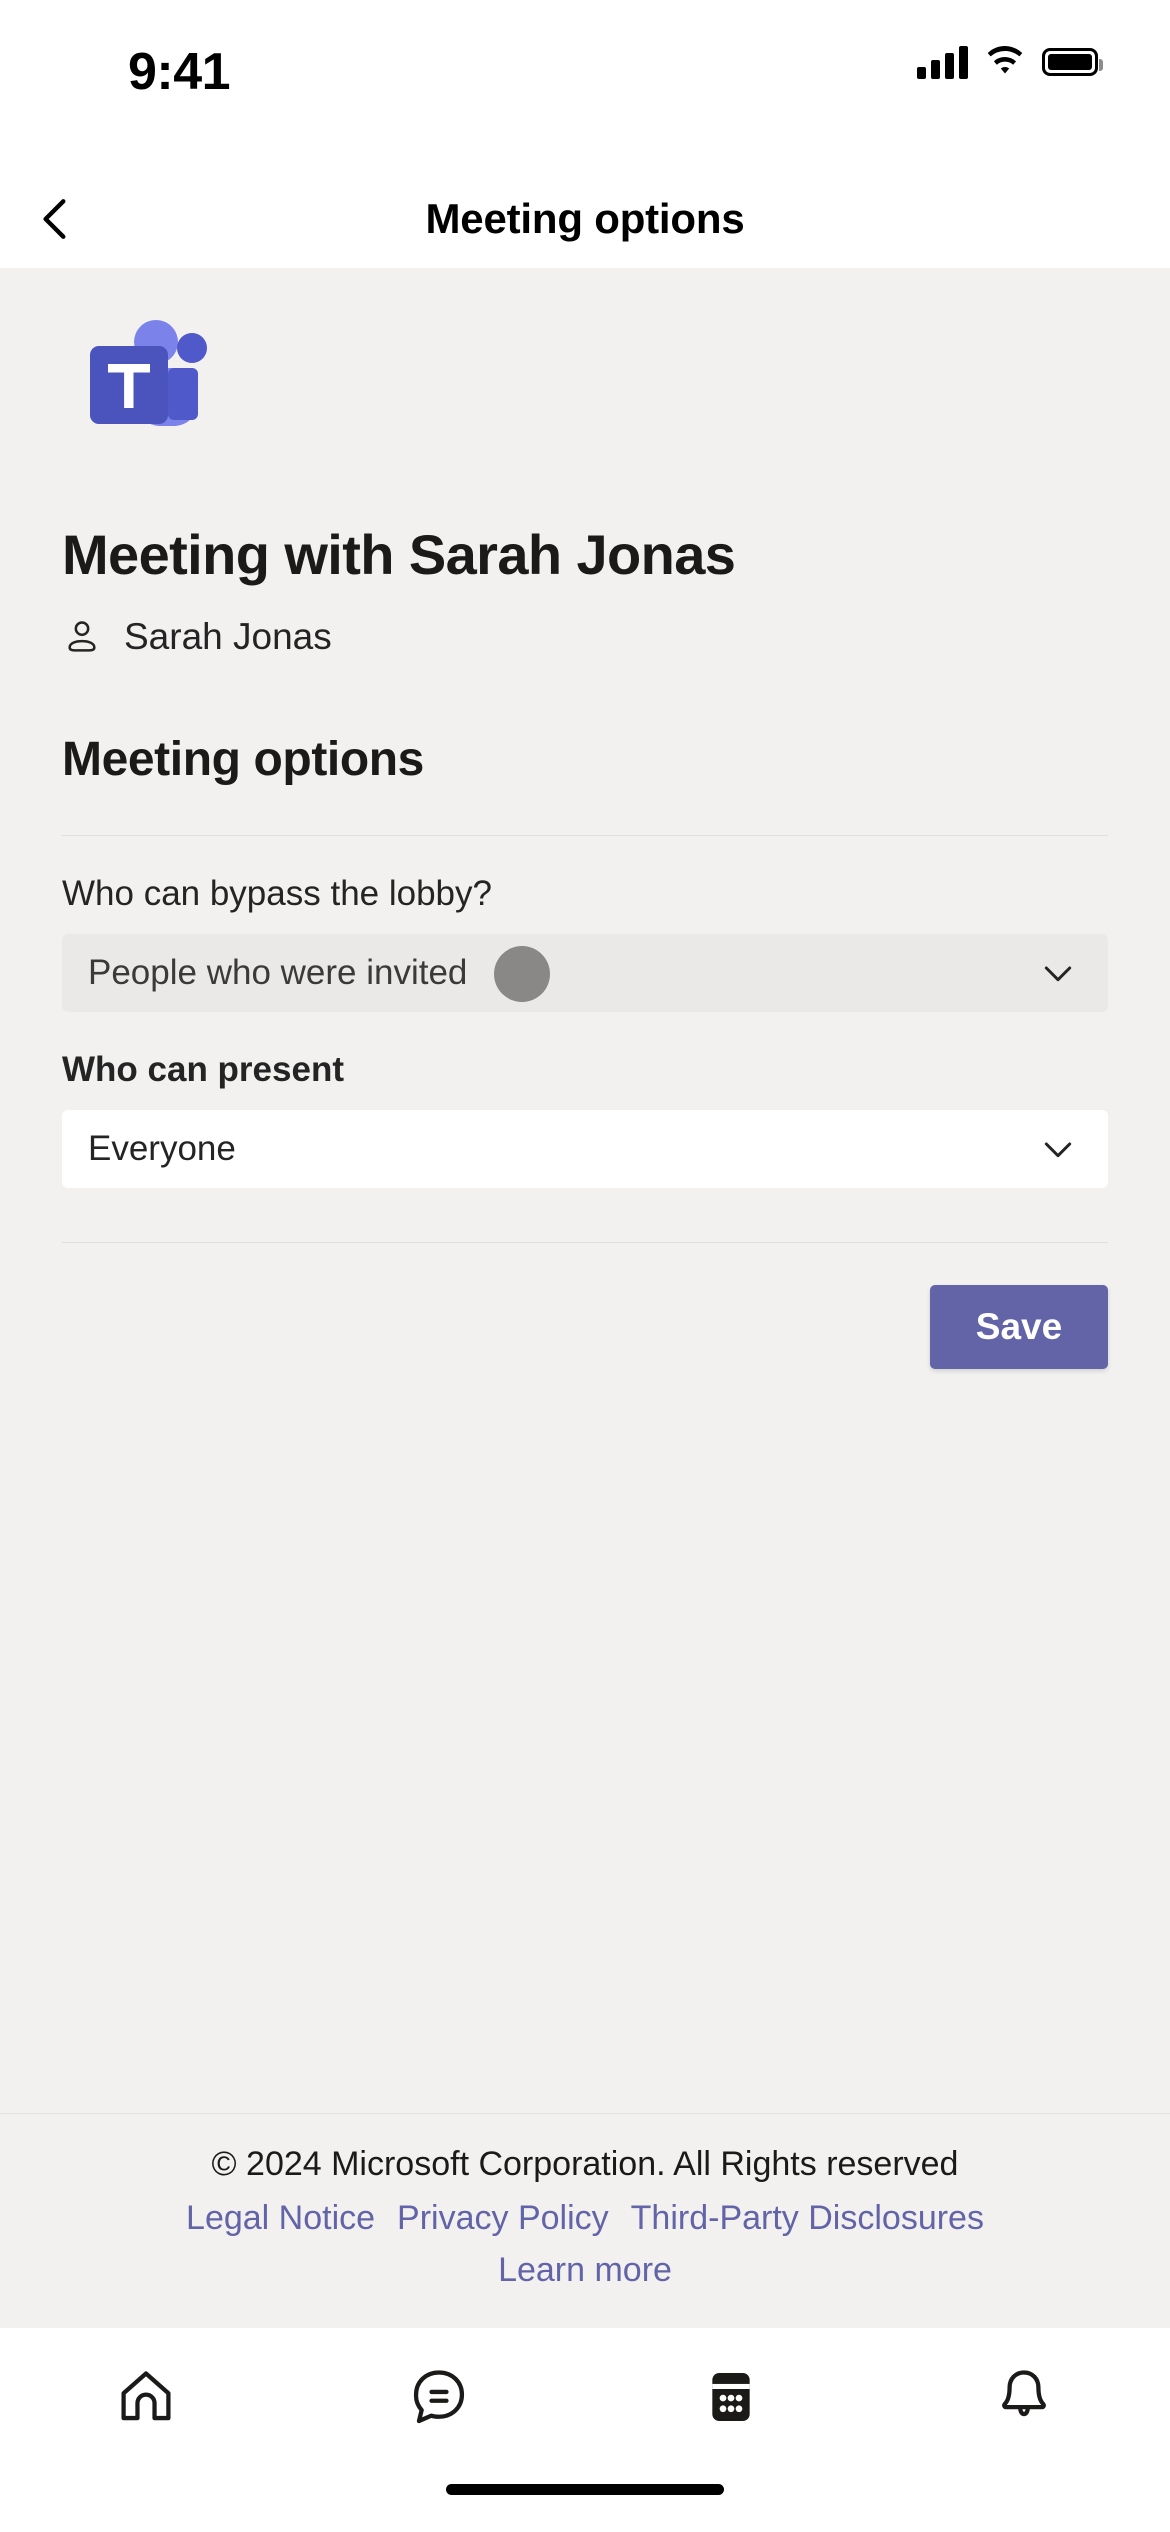 The image size is (1170, 2532). I want to click on footer-link-third-party-disclosures: Third-Party Disclosures, so click(807, 2219).